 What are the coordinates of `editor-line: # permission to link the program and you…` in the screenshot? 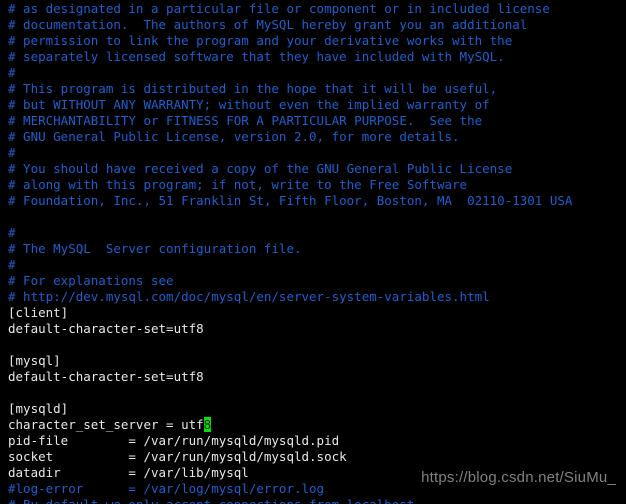 It's located at (313, 41).